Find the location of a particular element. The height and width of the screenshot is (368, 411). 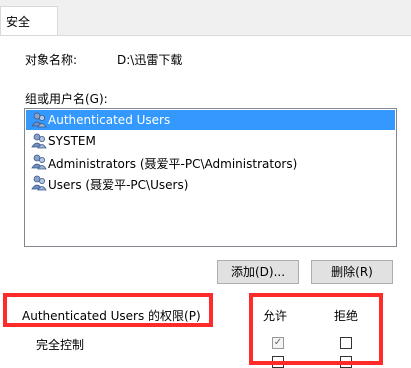

user-item-system: SYSTEM is located at coordinates (210, 141).